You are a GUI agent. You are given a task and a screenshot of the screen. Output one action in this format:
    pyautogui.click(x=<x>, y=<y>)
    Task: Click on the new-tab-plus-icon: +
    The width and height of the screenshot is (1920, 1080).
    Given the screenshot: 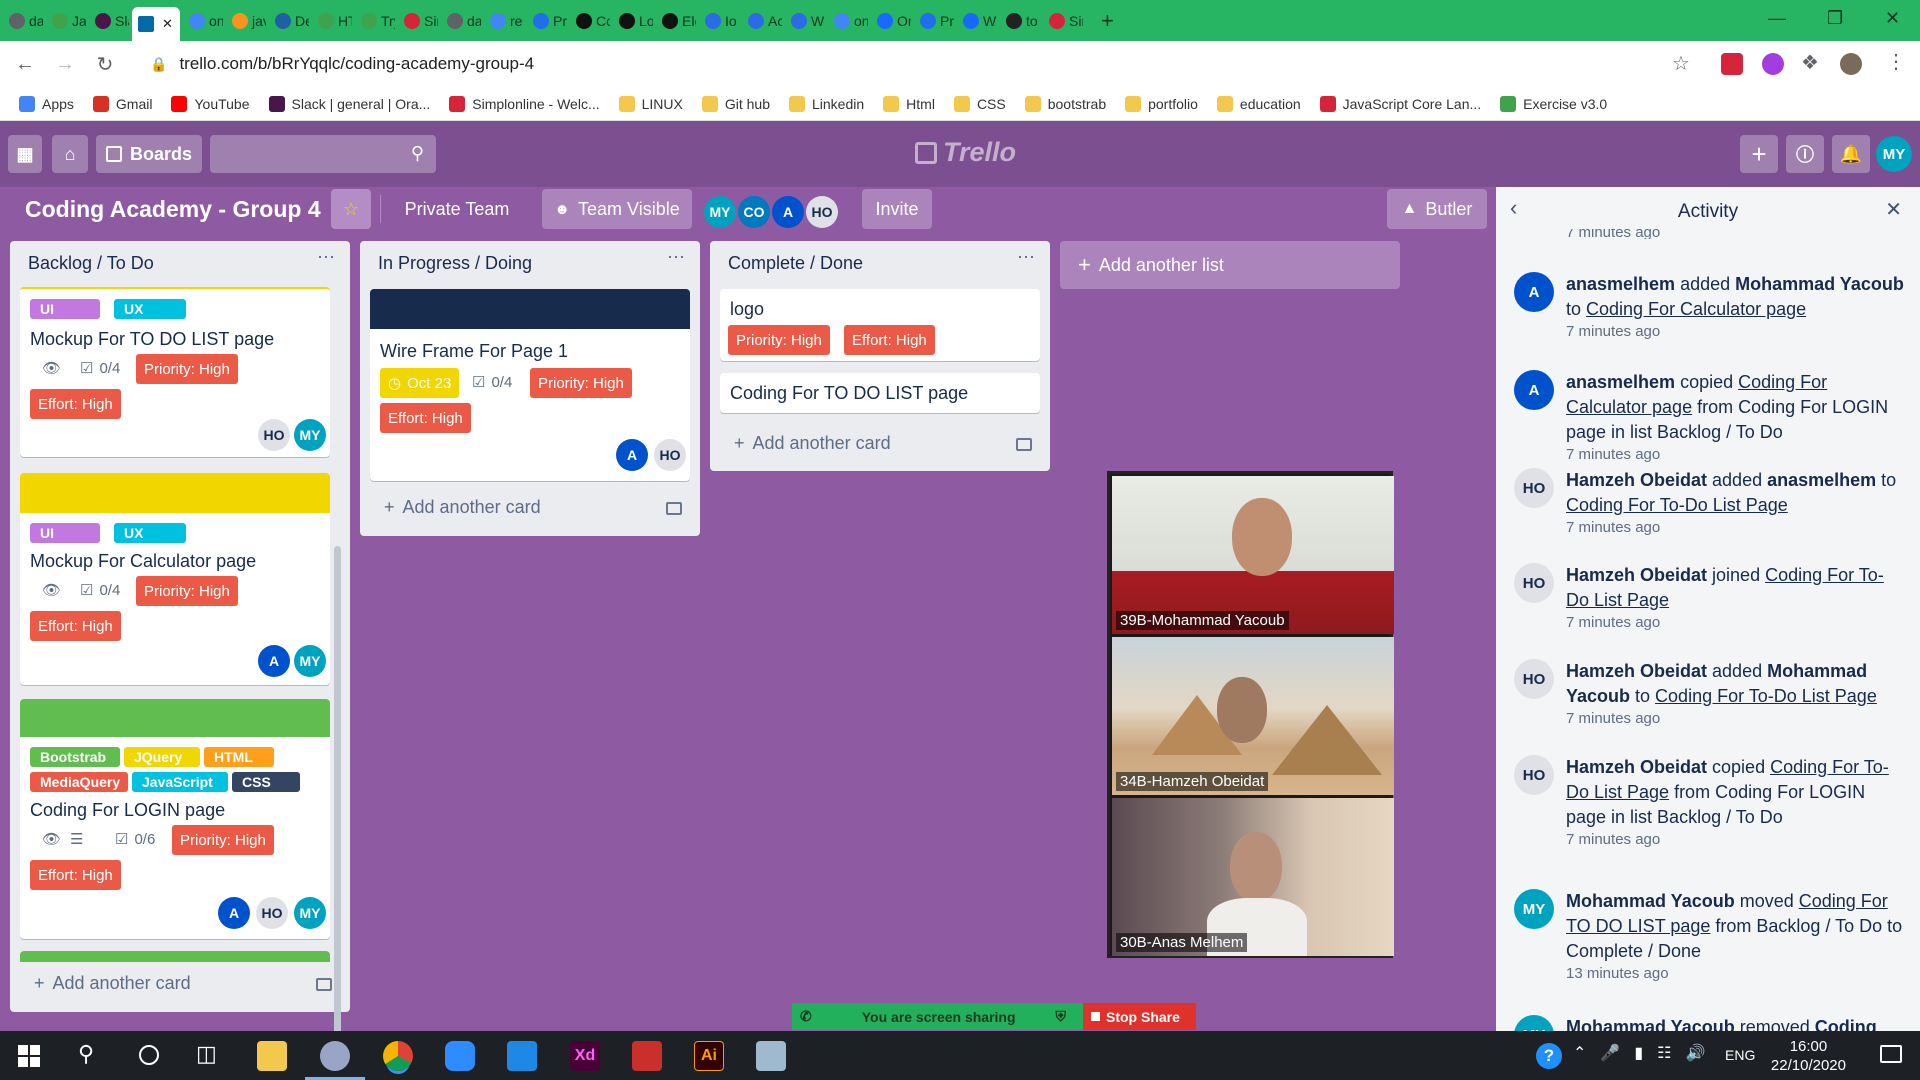 What is the action you would take?
    pyautogui.click(x=1107, y=21)
    